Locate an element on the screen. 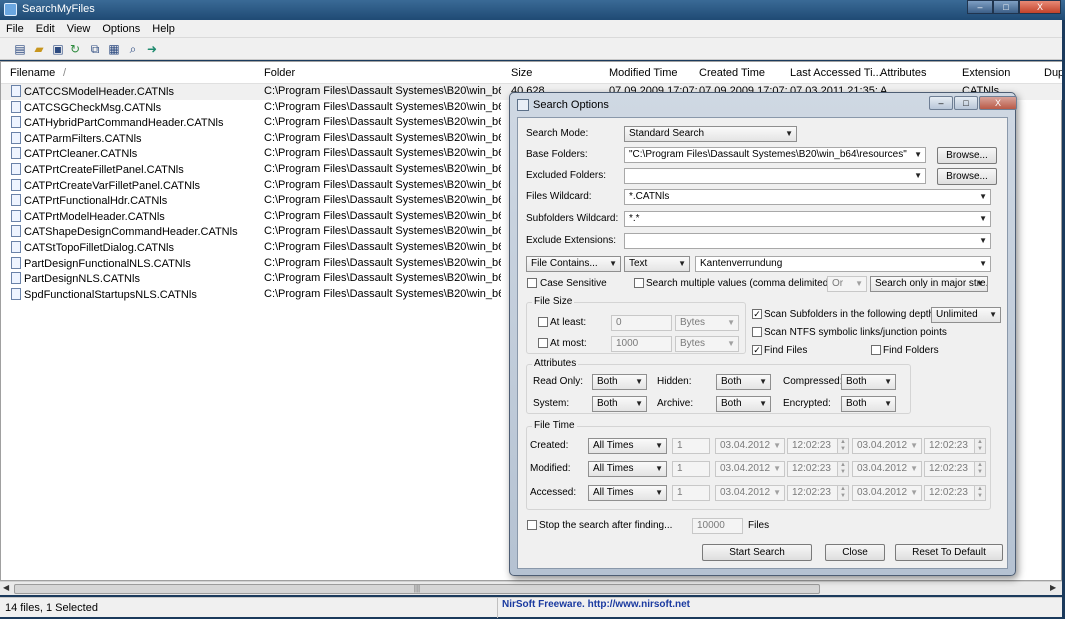 This screenshot has width=1065, height=619. at-most-unit-select: Bytes ▼ is located at coordinates (707, 344).